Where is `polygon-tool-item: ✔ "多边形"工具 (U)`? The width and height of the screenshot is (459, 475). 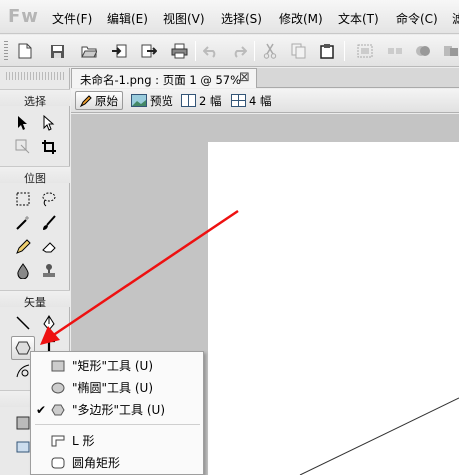
polygon-tool-item: ✔ "多边形"工具 (U) is located at coordinates (117, 409).